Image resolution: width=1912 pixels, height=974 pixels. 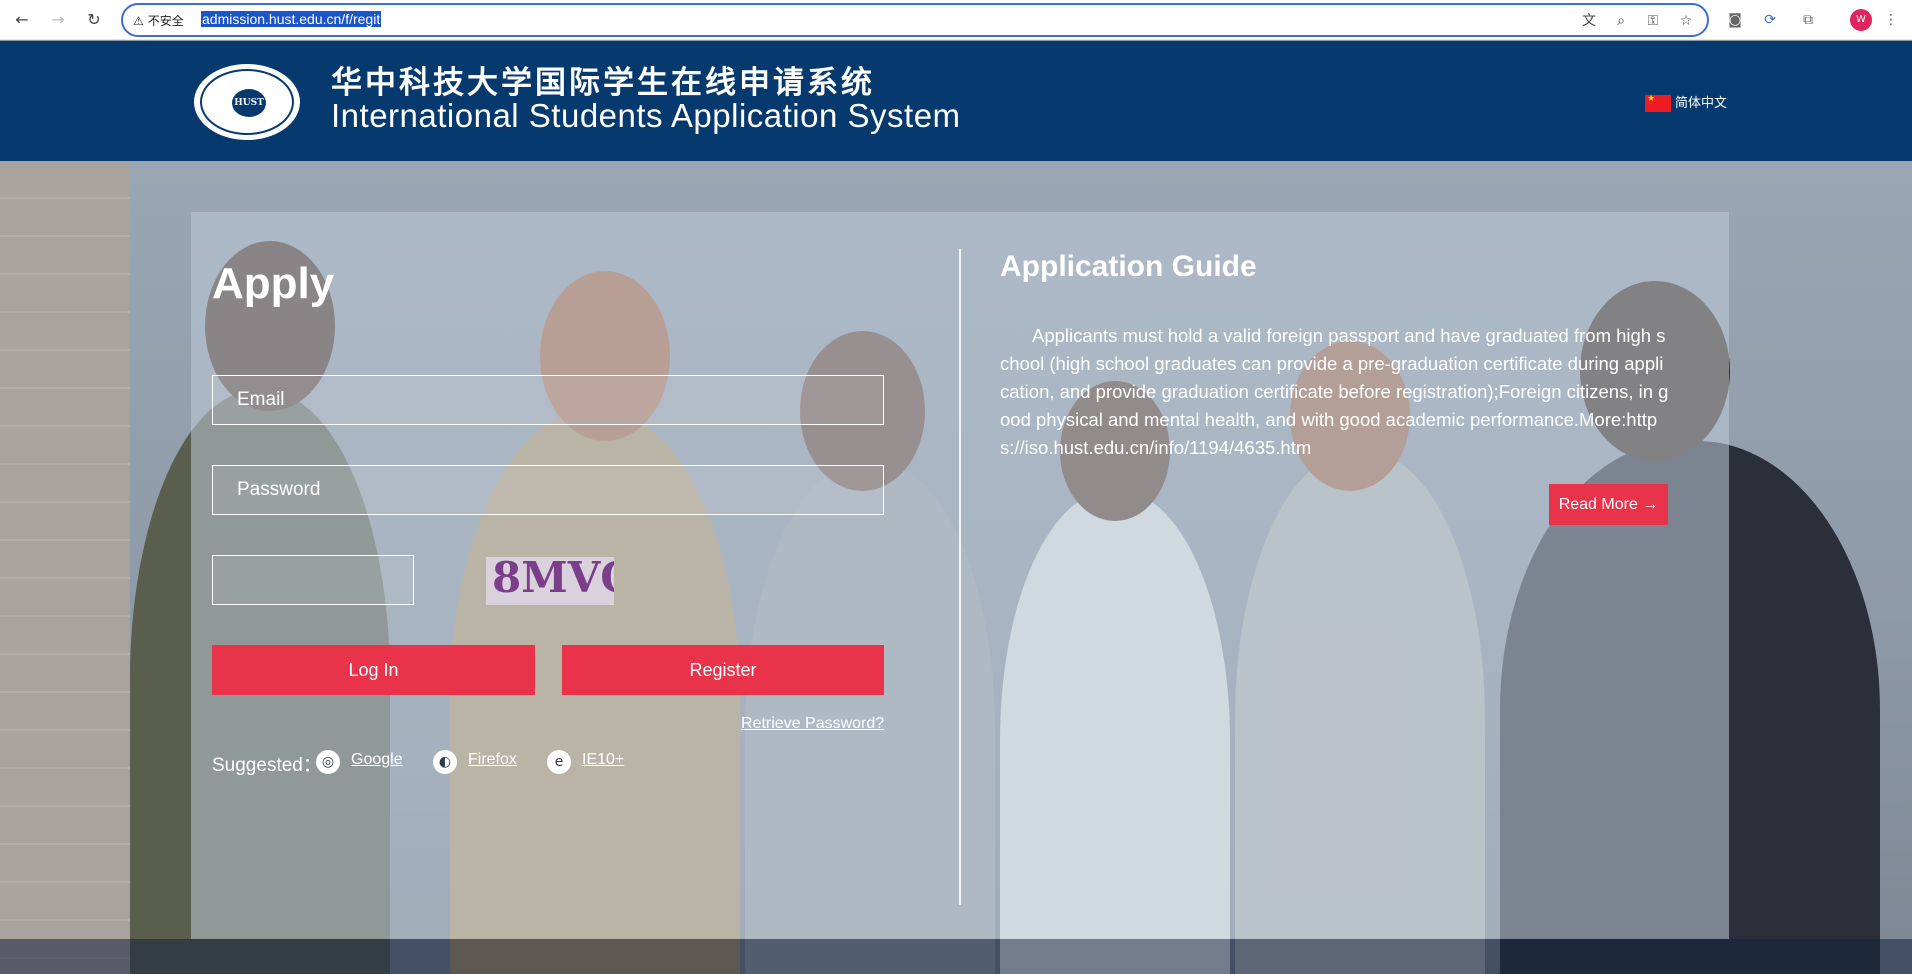 What do you see at coordinates (603, 760) in the screenshot?
I see `ie-link: IE10+` at bounding box center [603, 760].